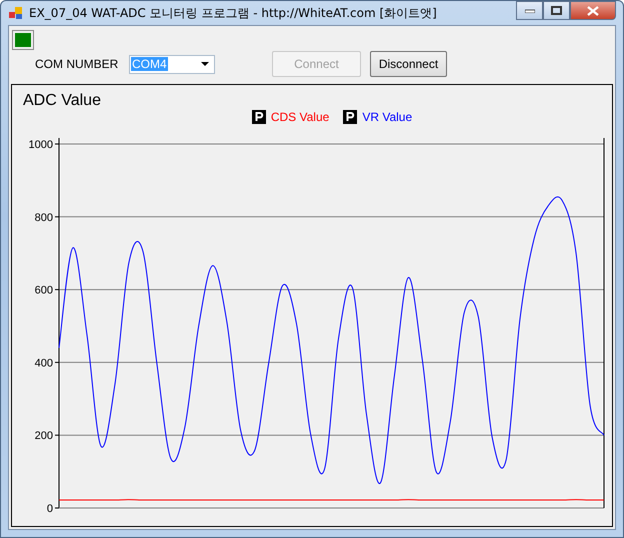  I want to click on axis-tick-label: 200, so click(43, 436).